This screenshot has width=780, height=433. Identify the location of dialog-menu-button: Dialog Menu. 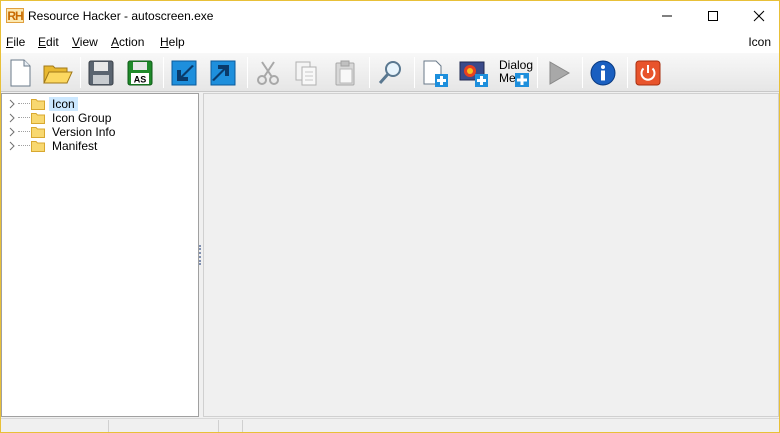
(515, 73).